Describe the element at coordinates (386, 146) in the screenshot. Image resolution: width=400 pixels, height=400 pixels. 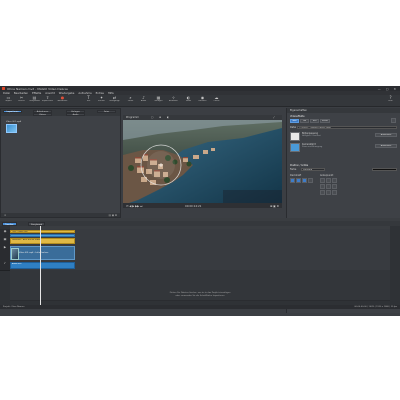
I see `effect-2-apply-button: Anwenden` at that location.